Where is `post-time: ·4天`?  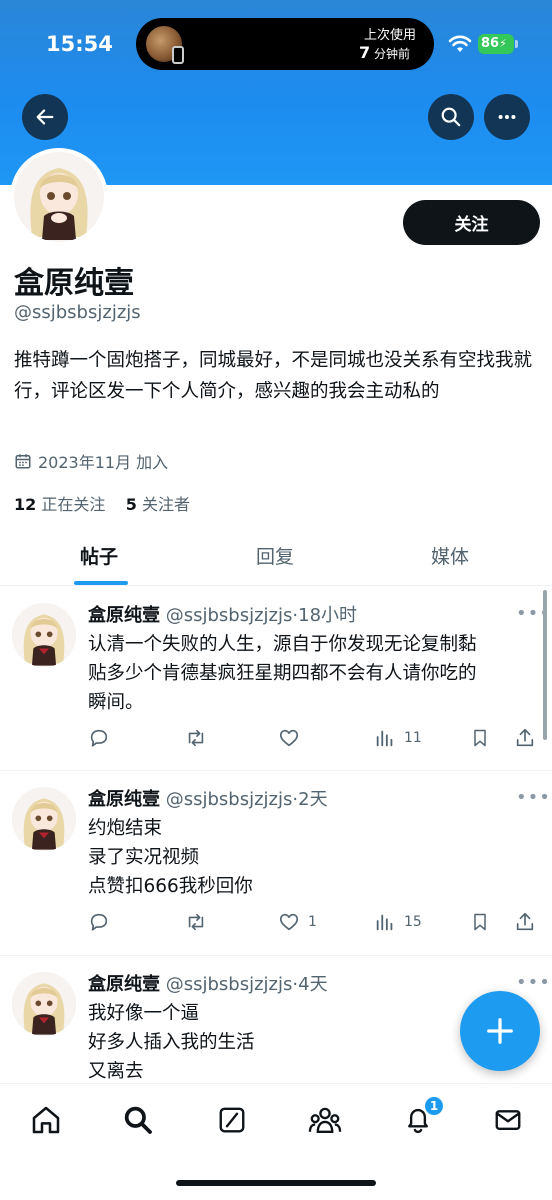 post-time: ·4天 is located at coordinates (310, 984).